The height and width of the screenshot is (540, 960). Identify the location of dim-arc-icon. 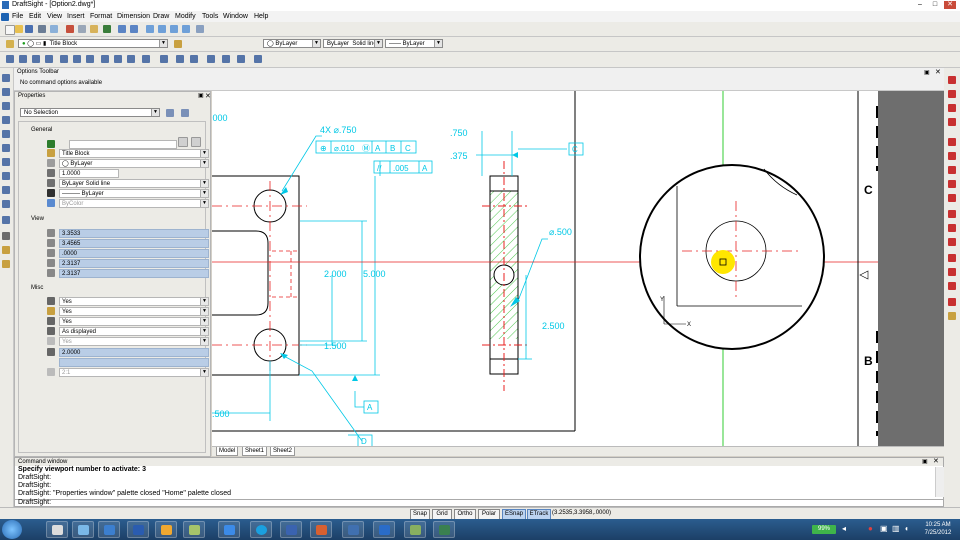
(49, 59).